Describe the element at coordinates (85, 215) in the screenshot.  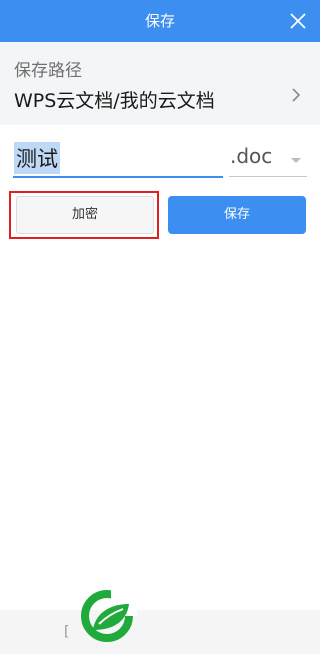
I see `encrypt-button: 加密` at that location.